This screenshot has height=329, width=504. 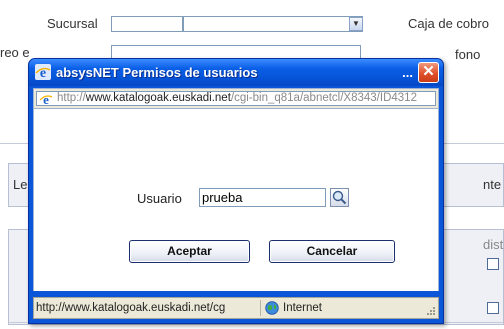 What do you see at coordinates (493, 244) in the screenshot?
I see `dist-fragment: dist` at bounding box center [493, 244].